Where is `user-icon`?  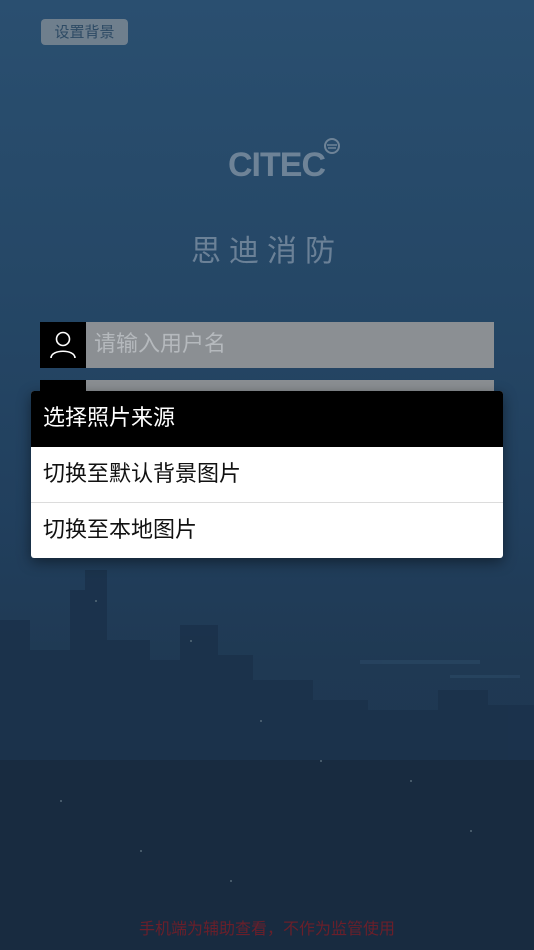
user-icon is located at coordinates (63, 345).